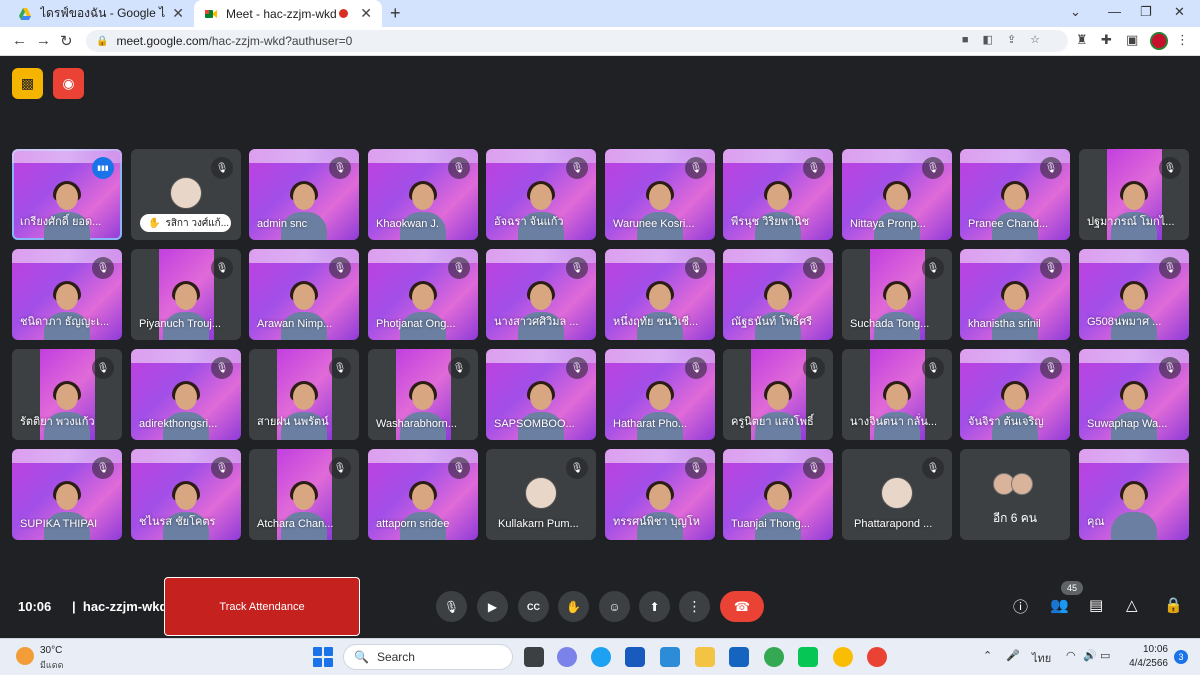 This screenshot has width=1200, height=675. Describe the element at coordinates (492, 606) in the screenshot. I see `camera-icon: ▶` at that location.